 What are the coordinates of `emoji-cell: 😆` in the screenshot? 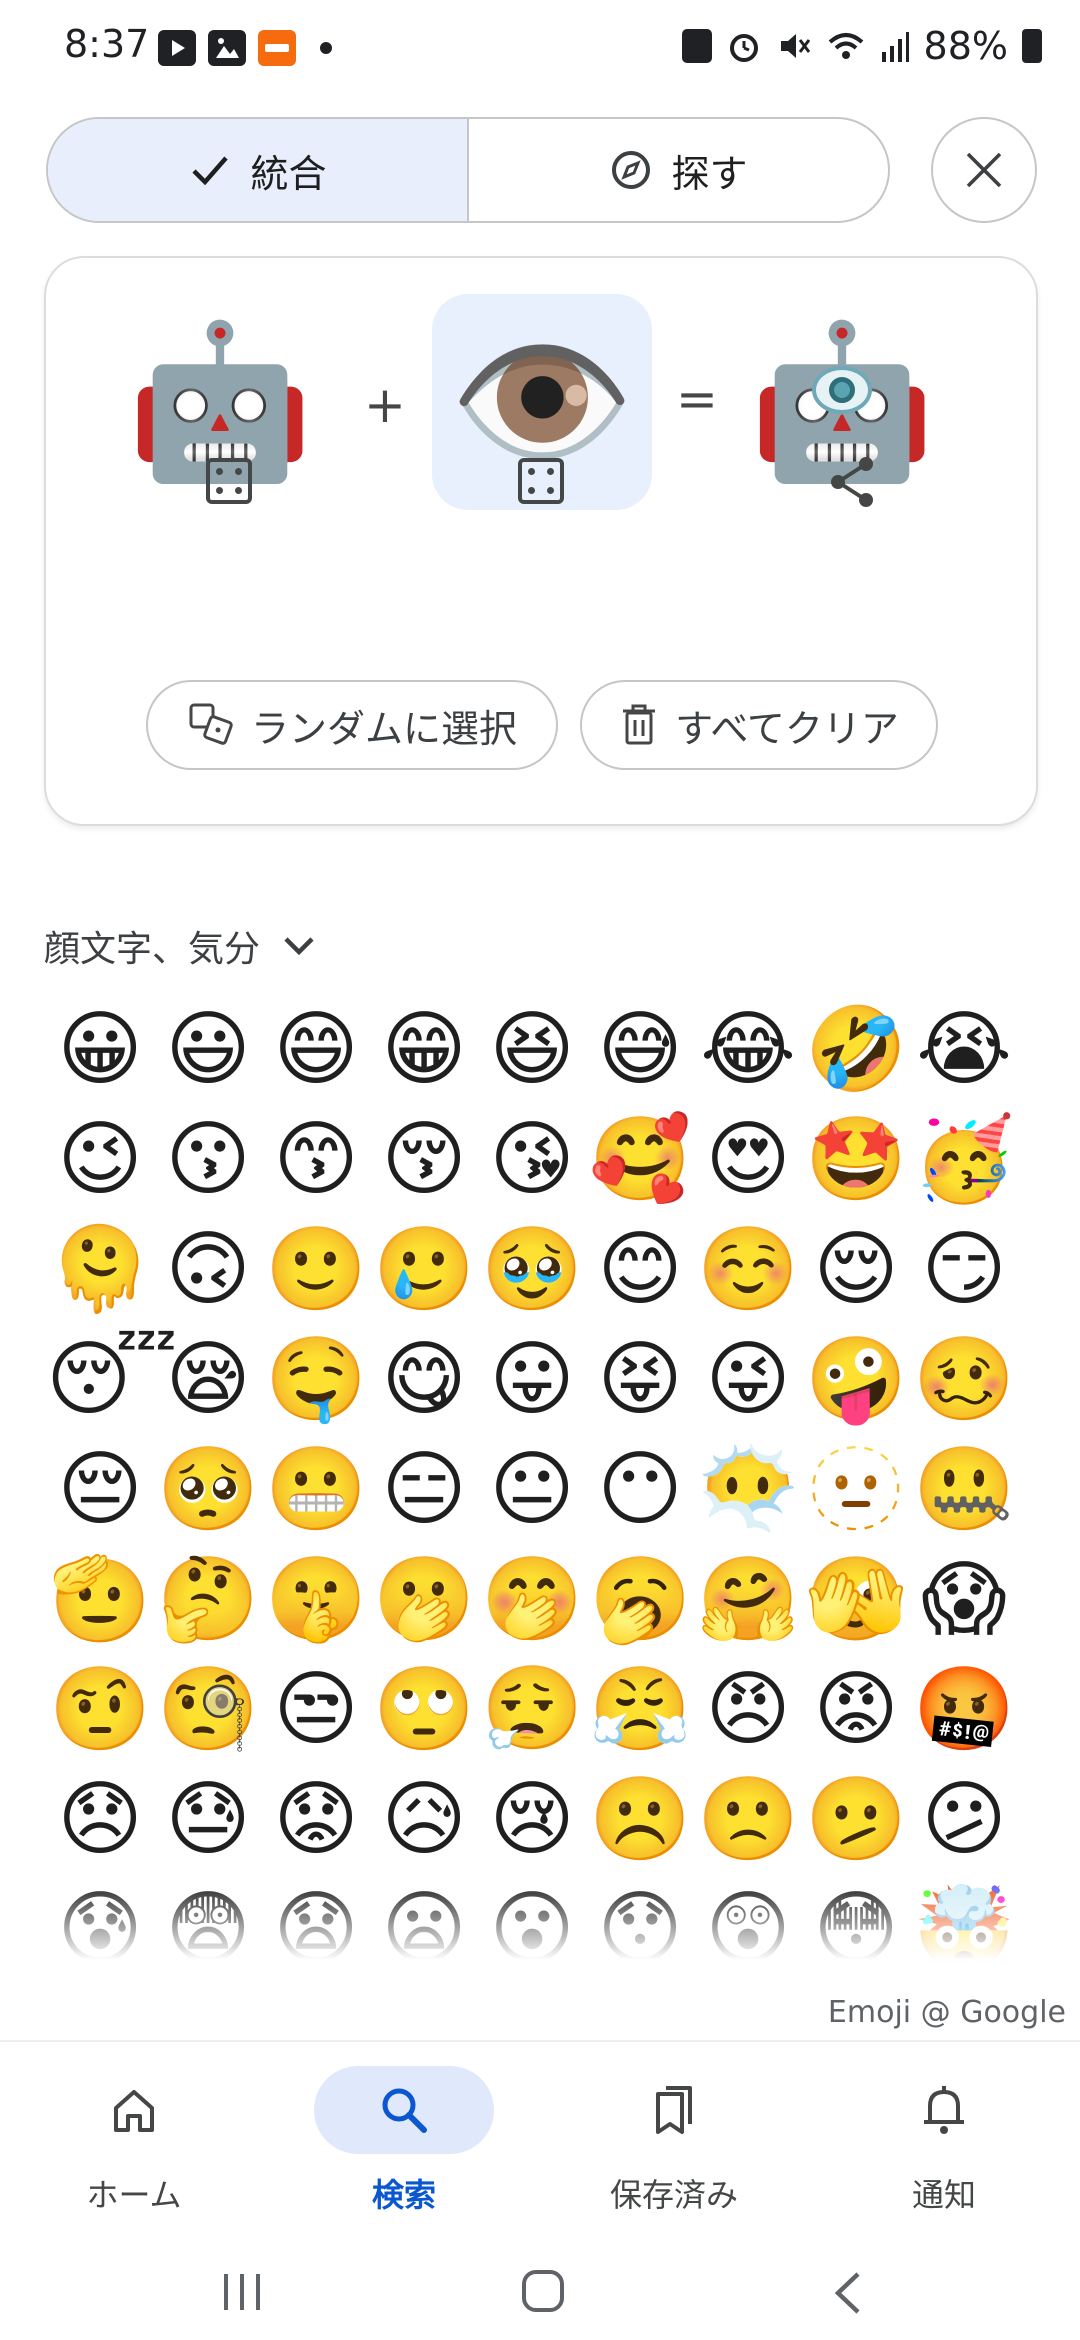 It's located at (532, 1050).